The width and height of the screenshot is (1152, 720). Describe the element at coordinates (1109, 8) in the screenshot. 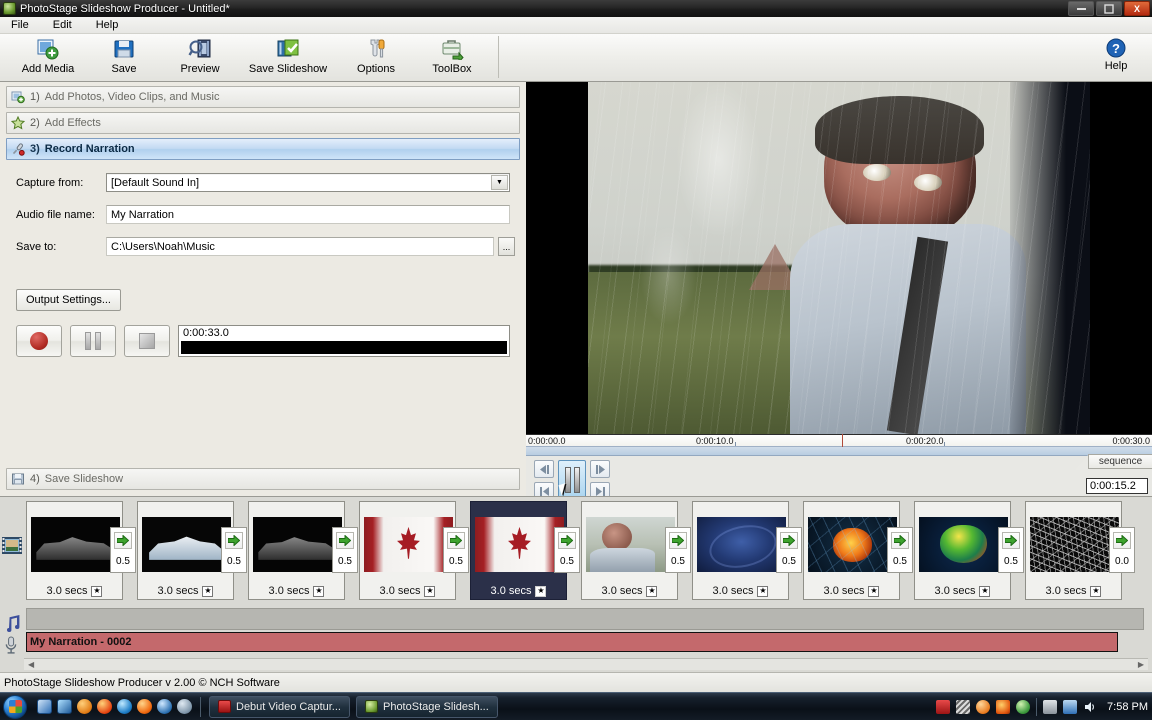

I see `maximize-button` at that location.